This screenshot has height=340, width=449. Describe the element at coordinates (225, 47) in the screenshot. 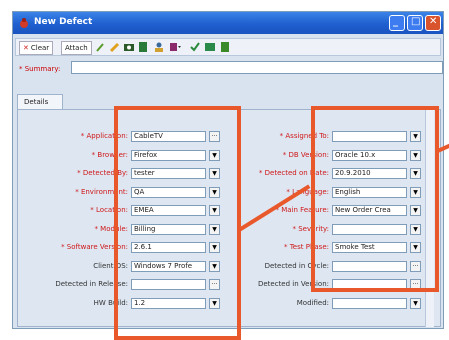

I see `notebook-icon` at that location.